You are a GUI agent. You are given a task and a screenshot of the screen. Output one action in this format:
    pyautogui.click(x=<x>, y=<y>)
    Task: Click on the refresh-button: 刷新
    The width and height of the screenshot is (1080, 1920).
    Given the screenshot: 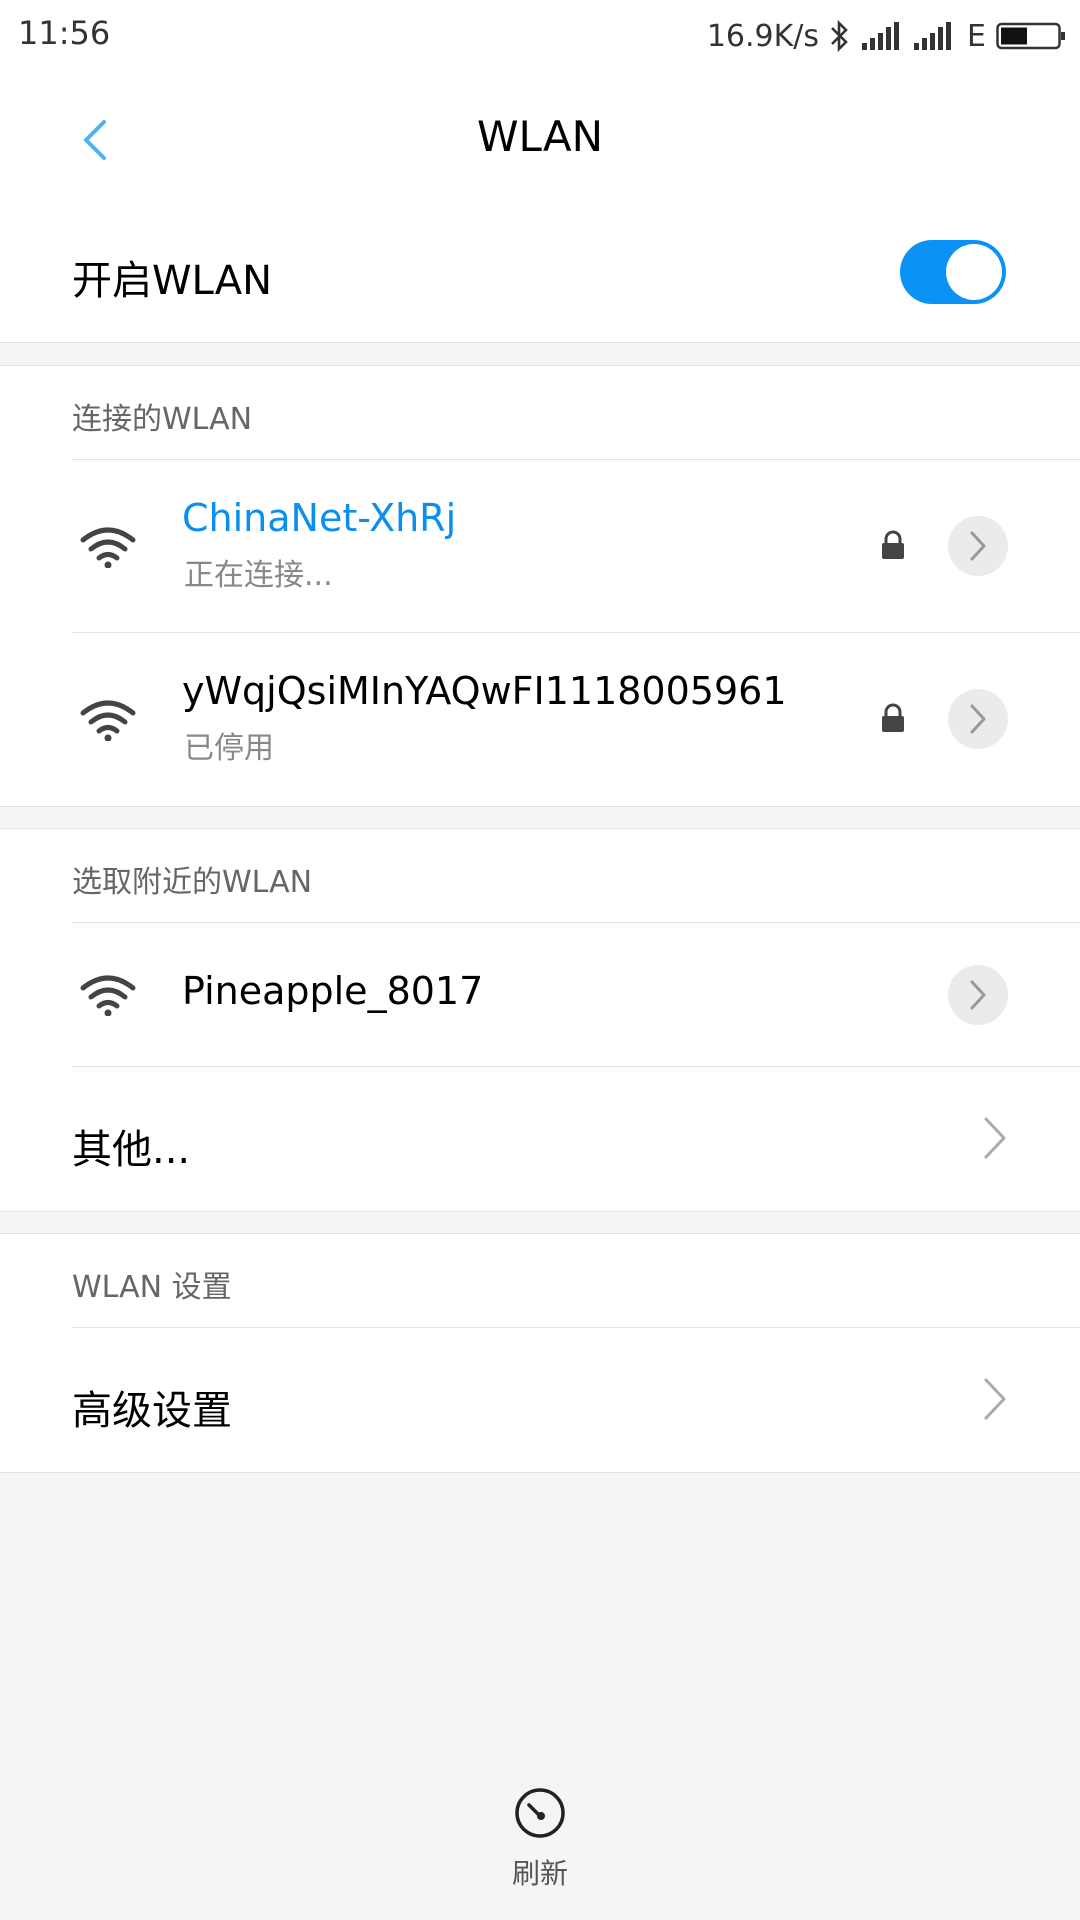 What is the action you would take?
    pyautogui.click(x=540, y=1841)
    